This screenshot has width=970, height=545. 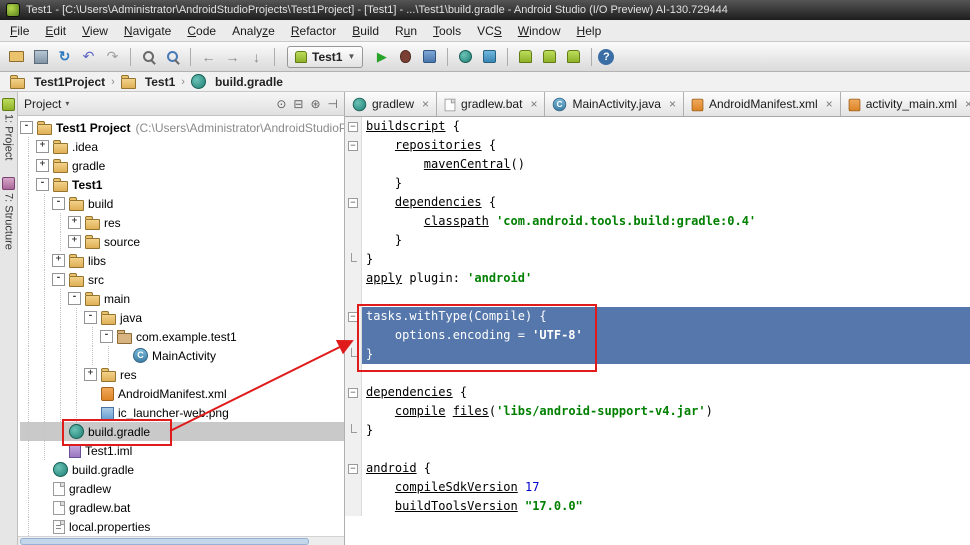 What do you see at coordinates (406, 31) in the screenshot?
I see `menu-run: Run` at bounding box center [406, 31].